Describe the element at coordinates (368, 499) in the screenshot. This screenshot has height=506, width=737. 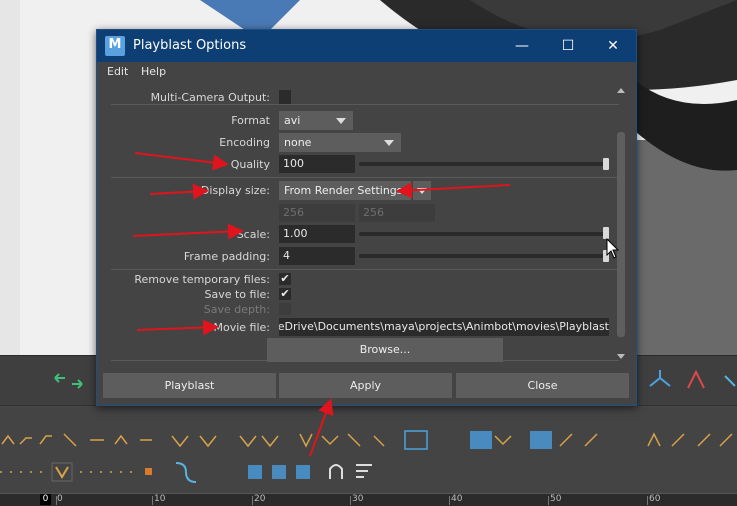
I see `timeline` at that location.